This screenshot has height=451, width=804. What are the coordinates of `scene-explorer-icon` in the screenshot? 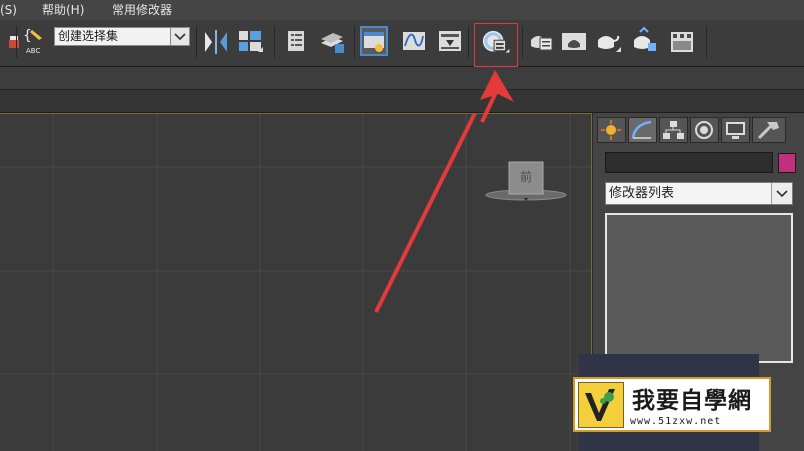 It's located at (296, 41).